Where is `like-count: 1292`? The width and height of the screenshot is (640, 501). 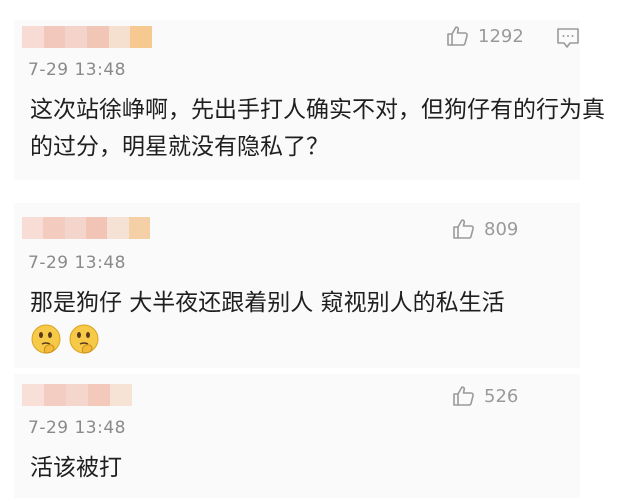
like-count: 1292 is located at coordinates (501, 36).